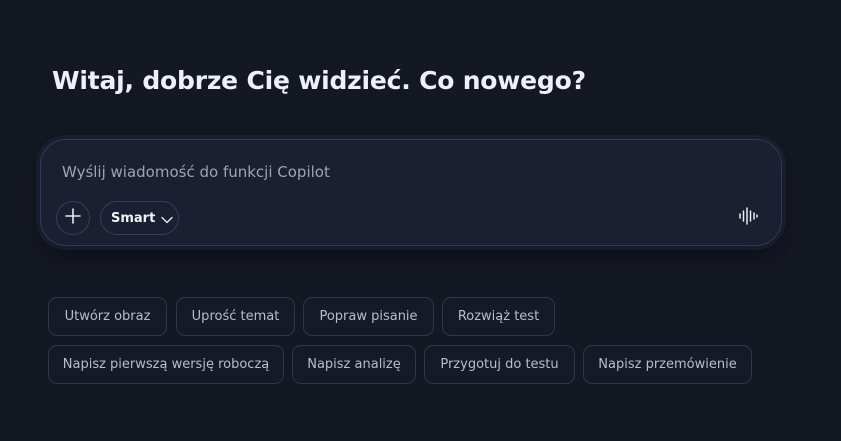 The height and width of the screenshot is (441, 841). I want to click on voice-input-button, so click(748, 218).